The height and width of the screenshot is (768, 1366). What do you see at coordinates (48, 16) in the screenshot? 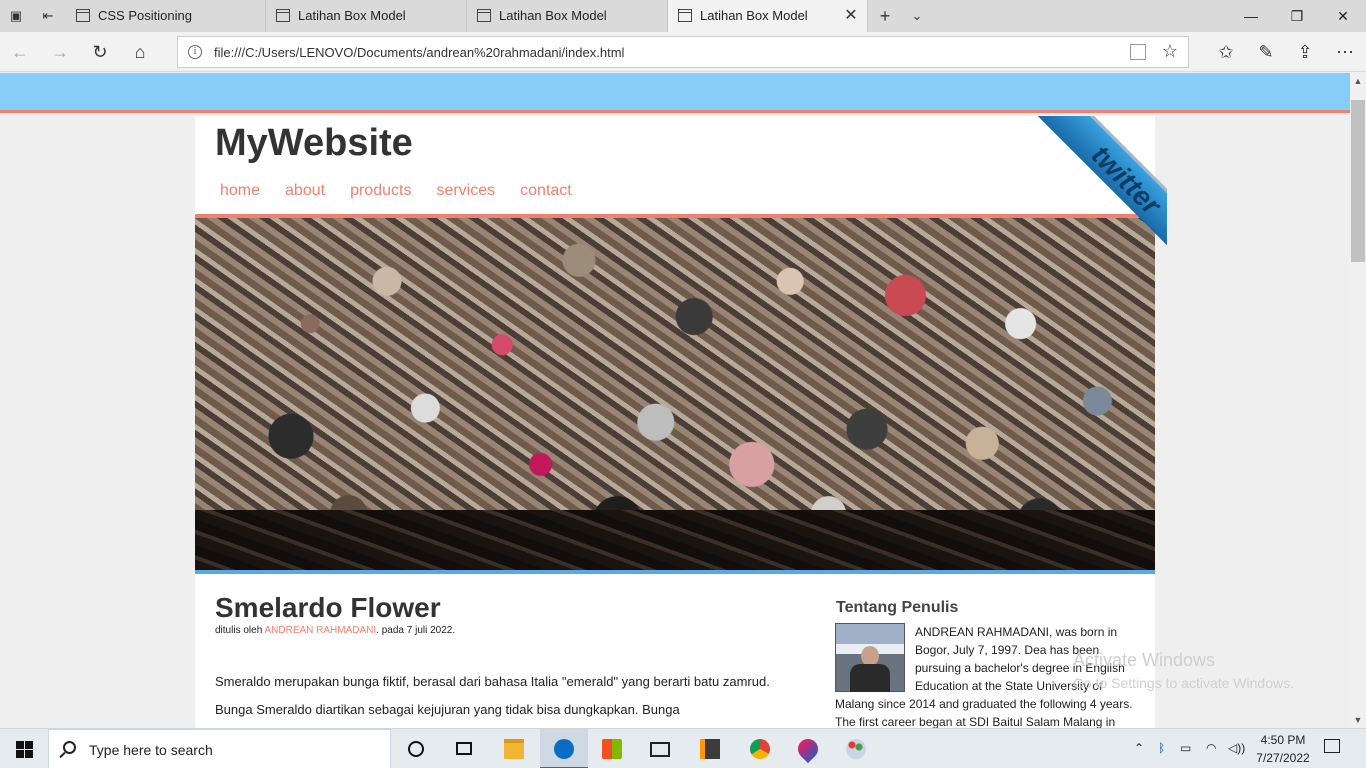
I see `set-aside-tabs-icon: ⇤` at bounding box center [48, 16].